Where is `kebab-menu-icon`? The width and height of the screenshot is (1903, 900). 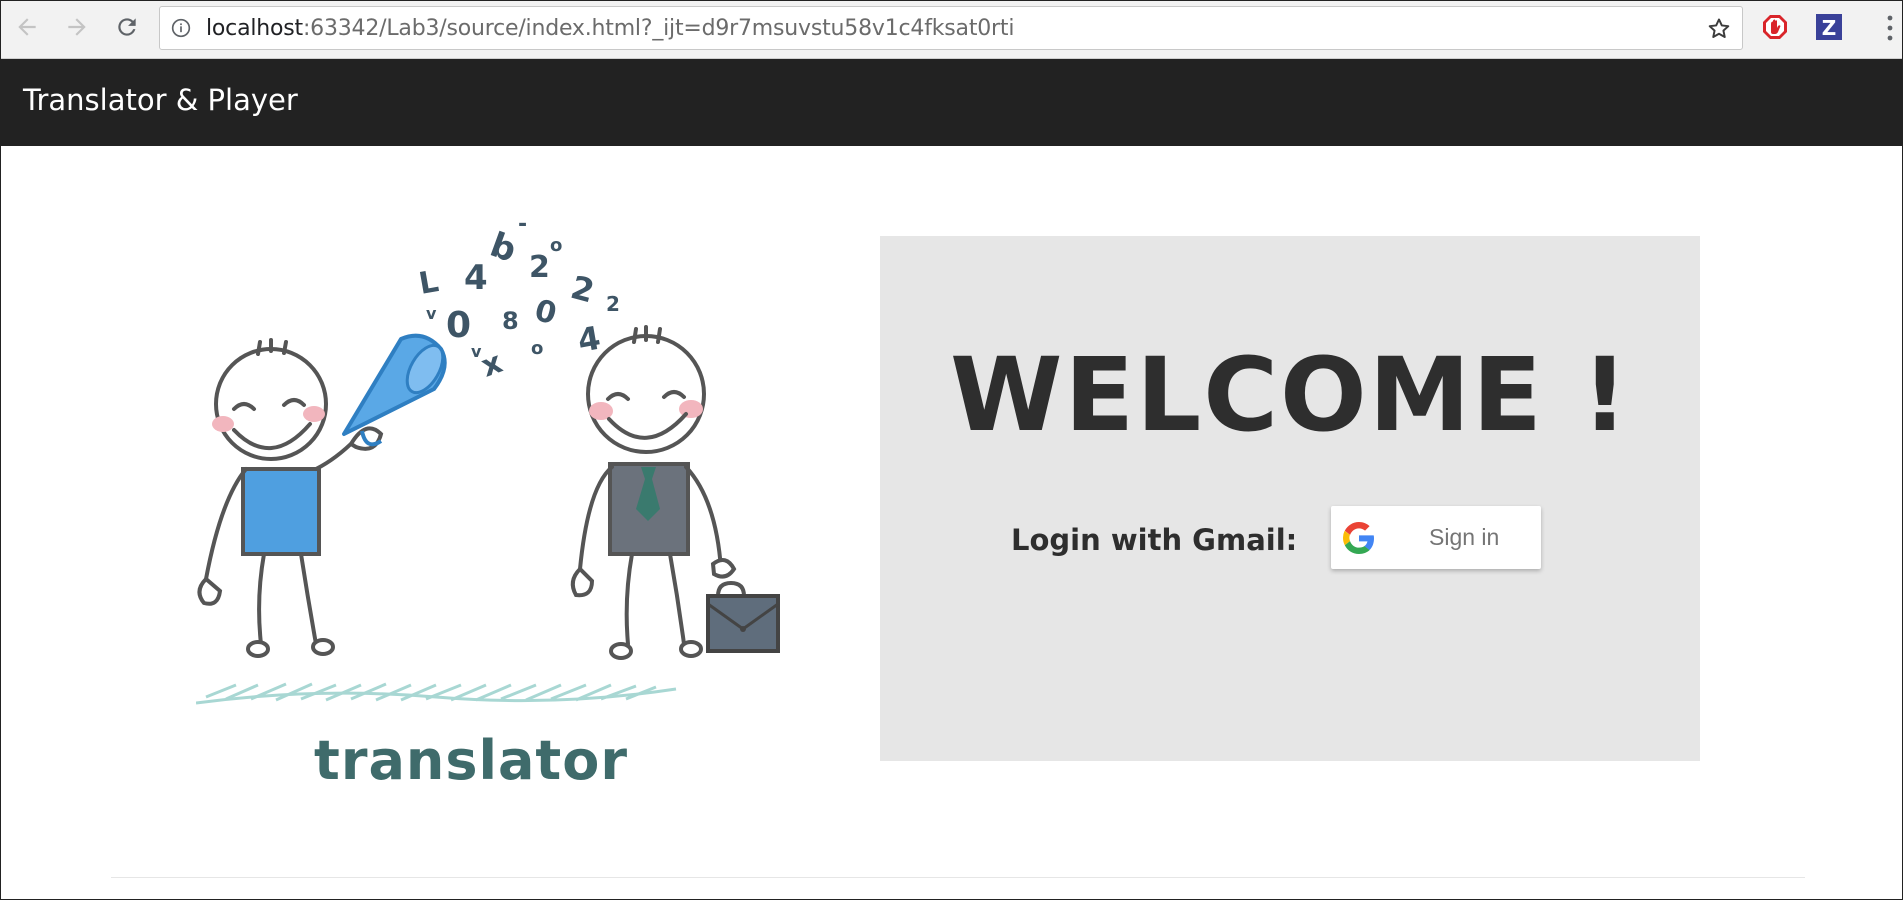 kebab-menu-icon is located at coordinates (1890, 28).